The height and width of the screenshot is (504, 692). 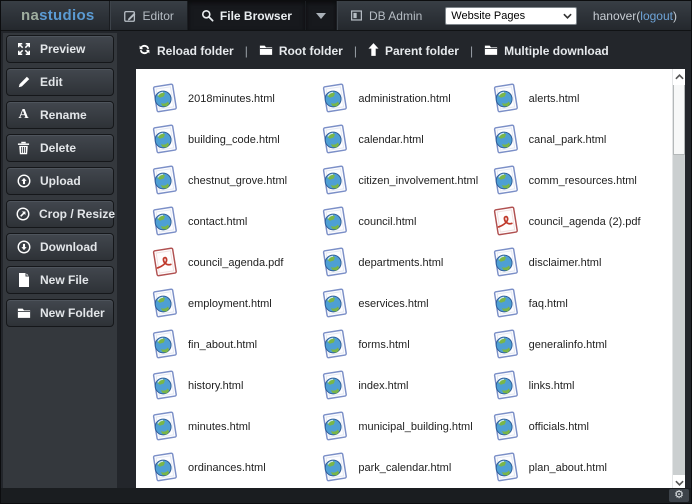 I want to click on file-name-label: administration.html, so click(x=404, y=98).